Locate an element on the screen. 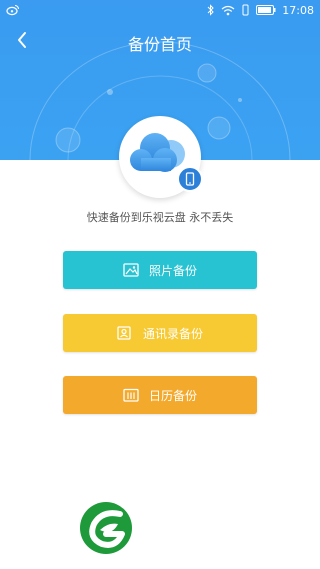  image-icon is located at coordinates (131, 270).